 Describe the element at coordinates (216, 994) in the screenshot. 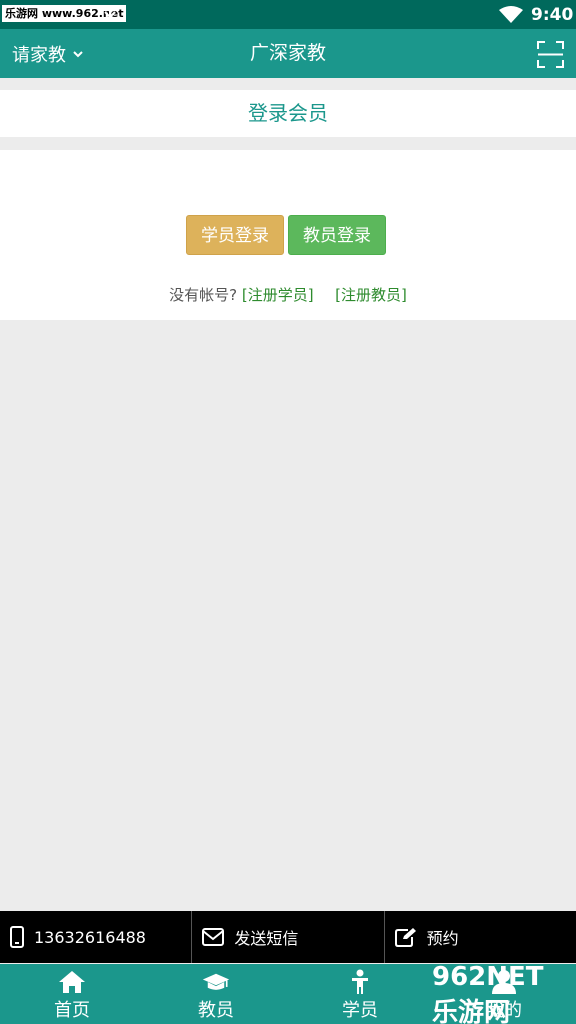

I see `nav-teacher: 教员` at that location.